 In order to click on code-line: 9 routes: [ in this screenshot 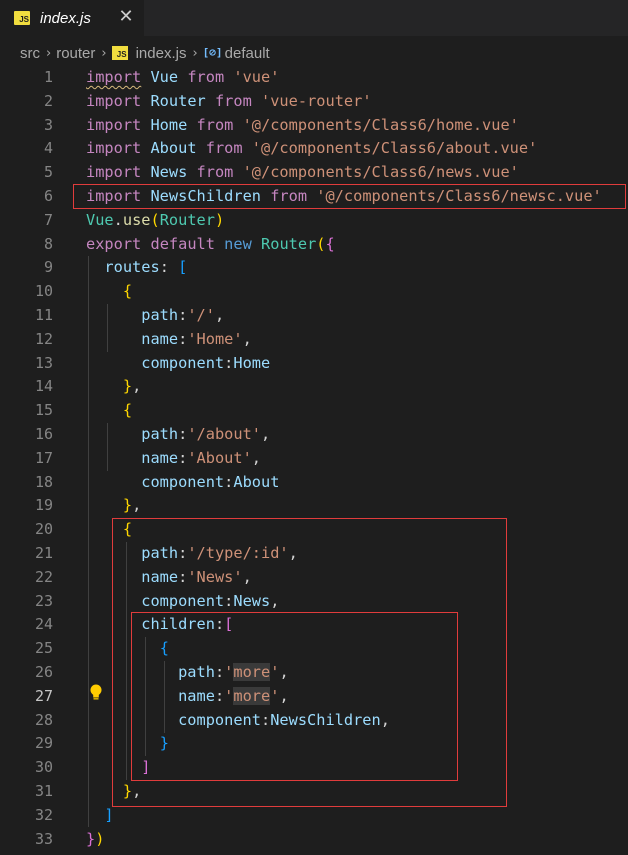, I will do `click(314, 268)`.